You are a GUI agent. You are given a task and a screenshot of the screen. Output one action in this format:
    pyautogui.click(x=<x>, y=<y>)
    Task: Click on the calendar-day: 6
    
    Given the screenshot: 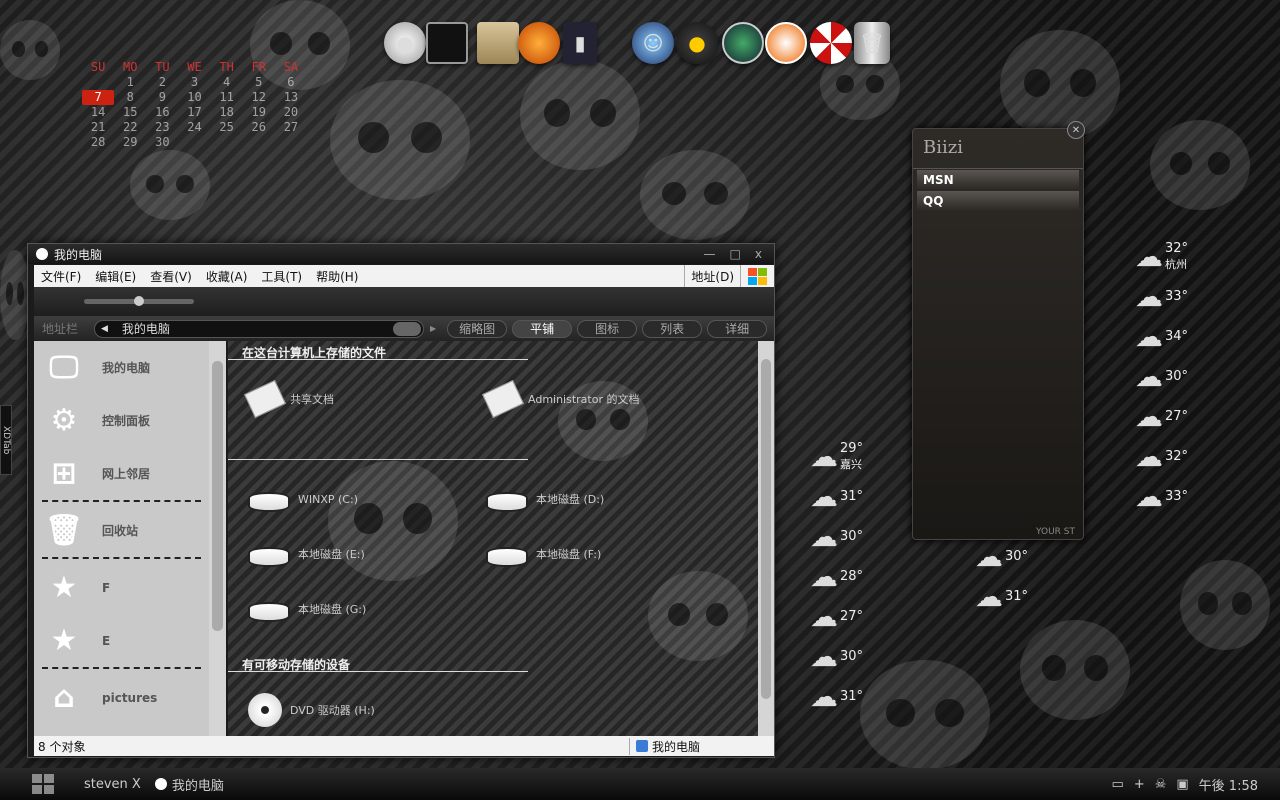 What is the action you would take?
    pyautogui.click(x=291, y=82)
    